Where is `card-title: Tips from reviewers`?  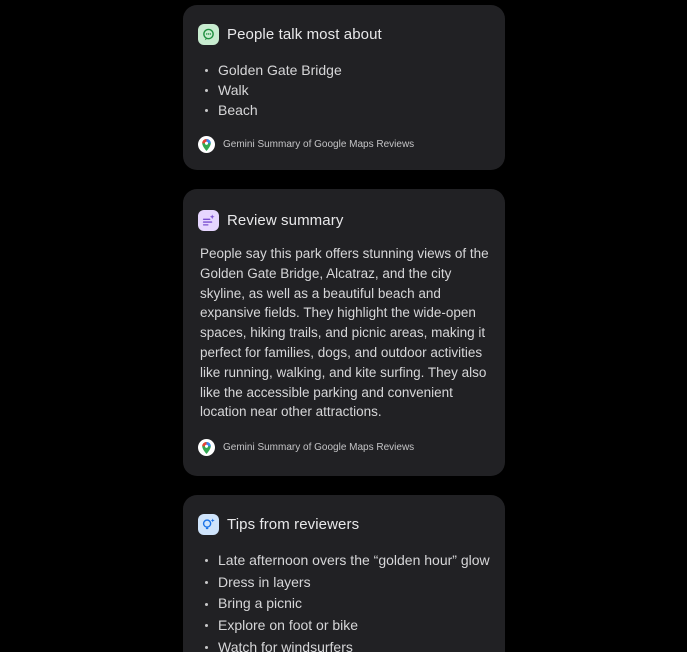 card-title: Tips from reviewers is located at coordinates (293, 524).